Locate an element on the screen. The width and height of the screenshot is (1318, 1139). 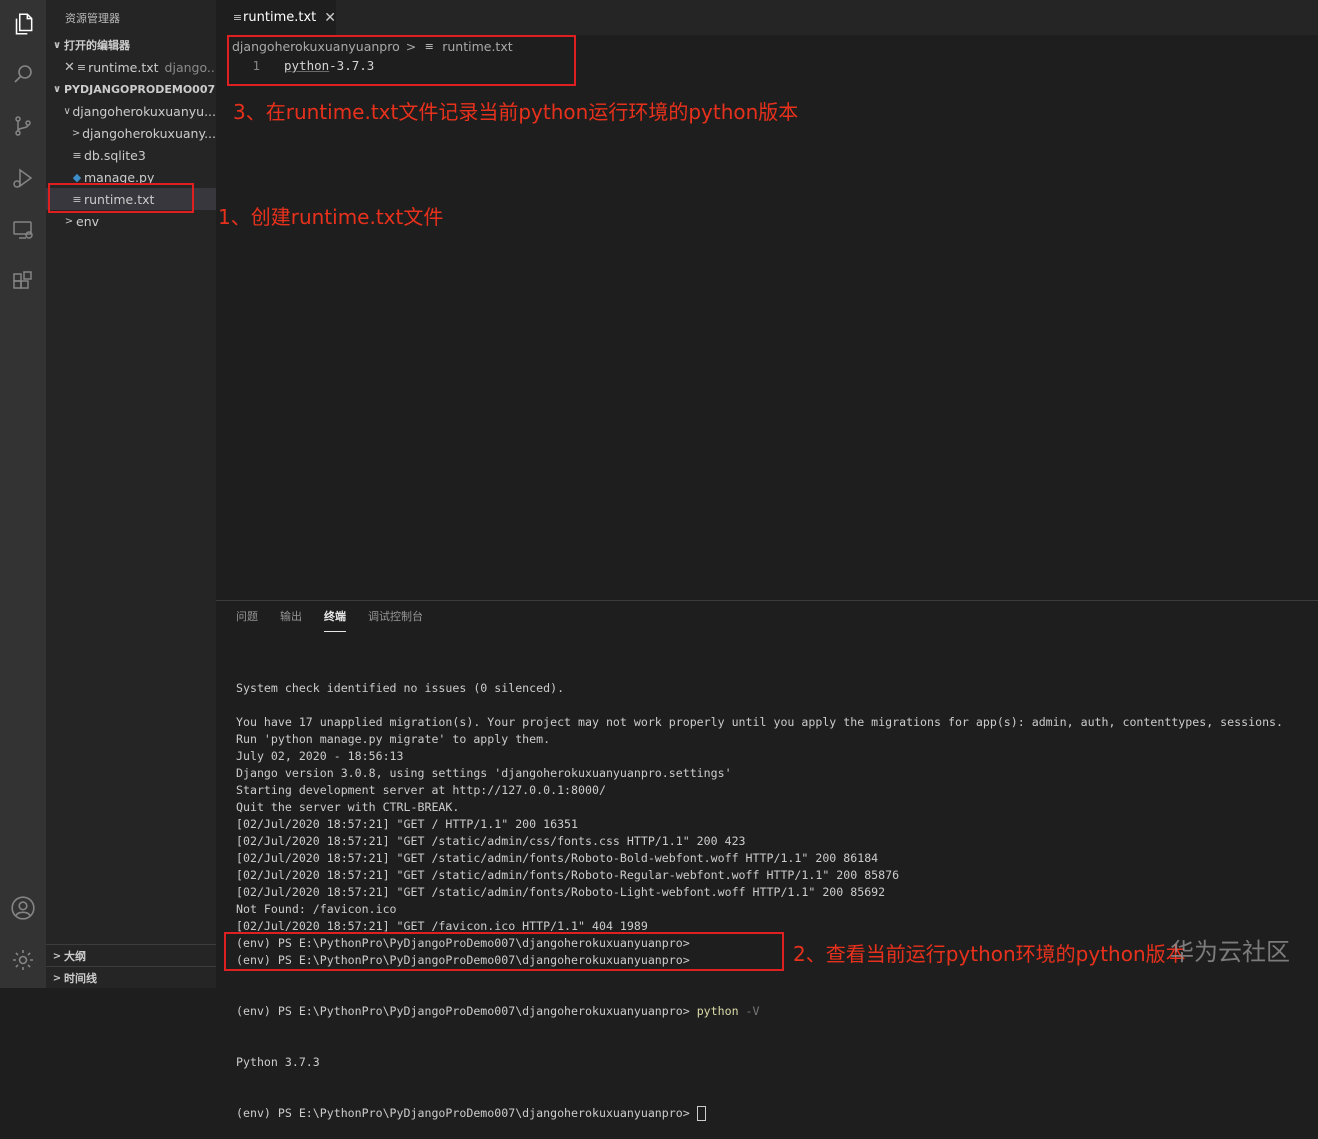
timeline-section: > 时间线 is located at coordinates (131, 977).